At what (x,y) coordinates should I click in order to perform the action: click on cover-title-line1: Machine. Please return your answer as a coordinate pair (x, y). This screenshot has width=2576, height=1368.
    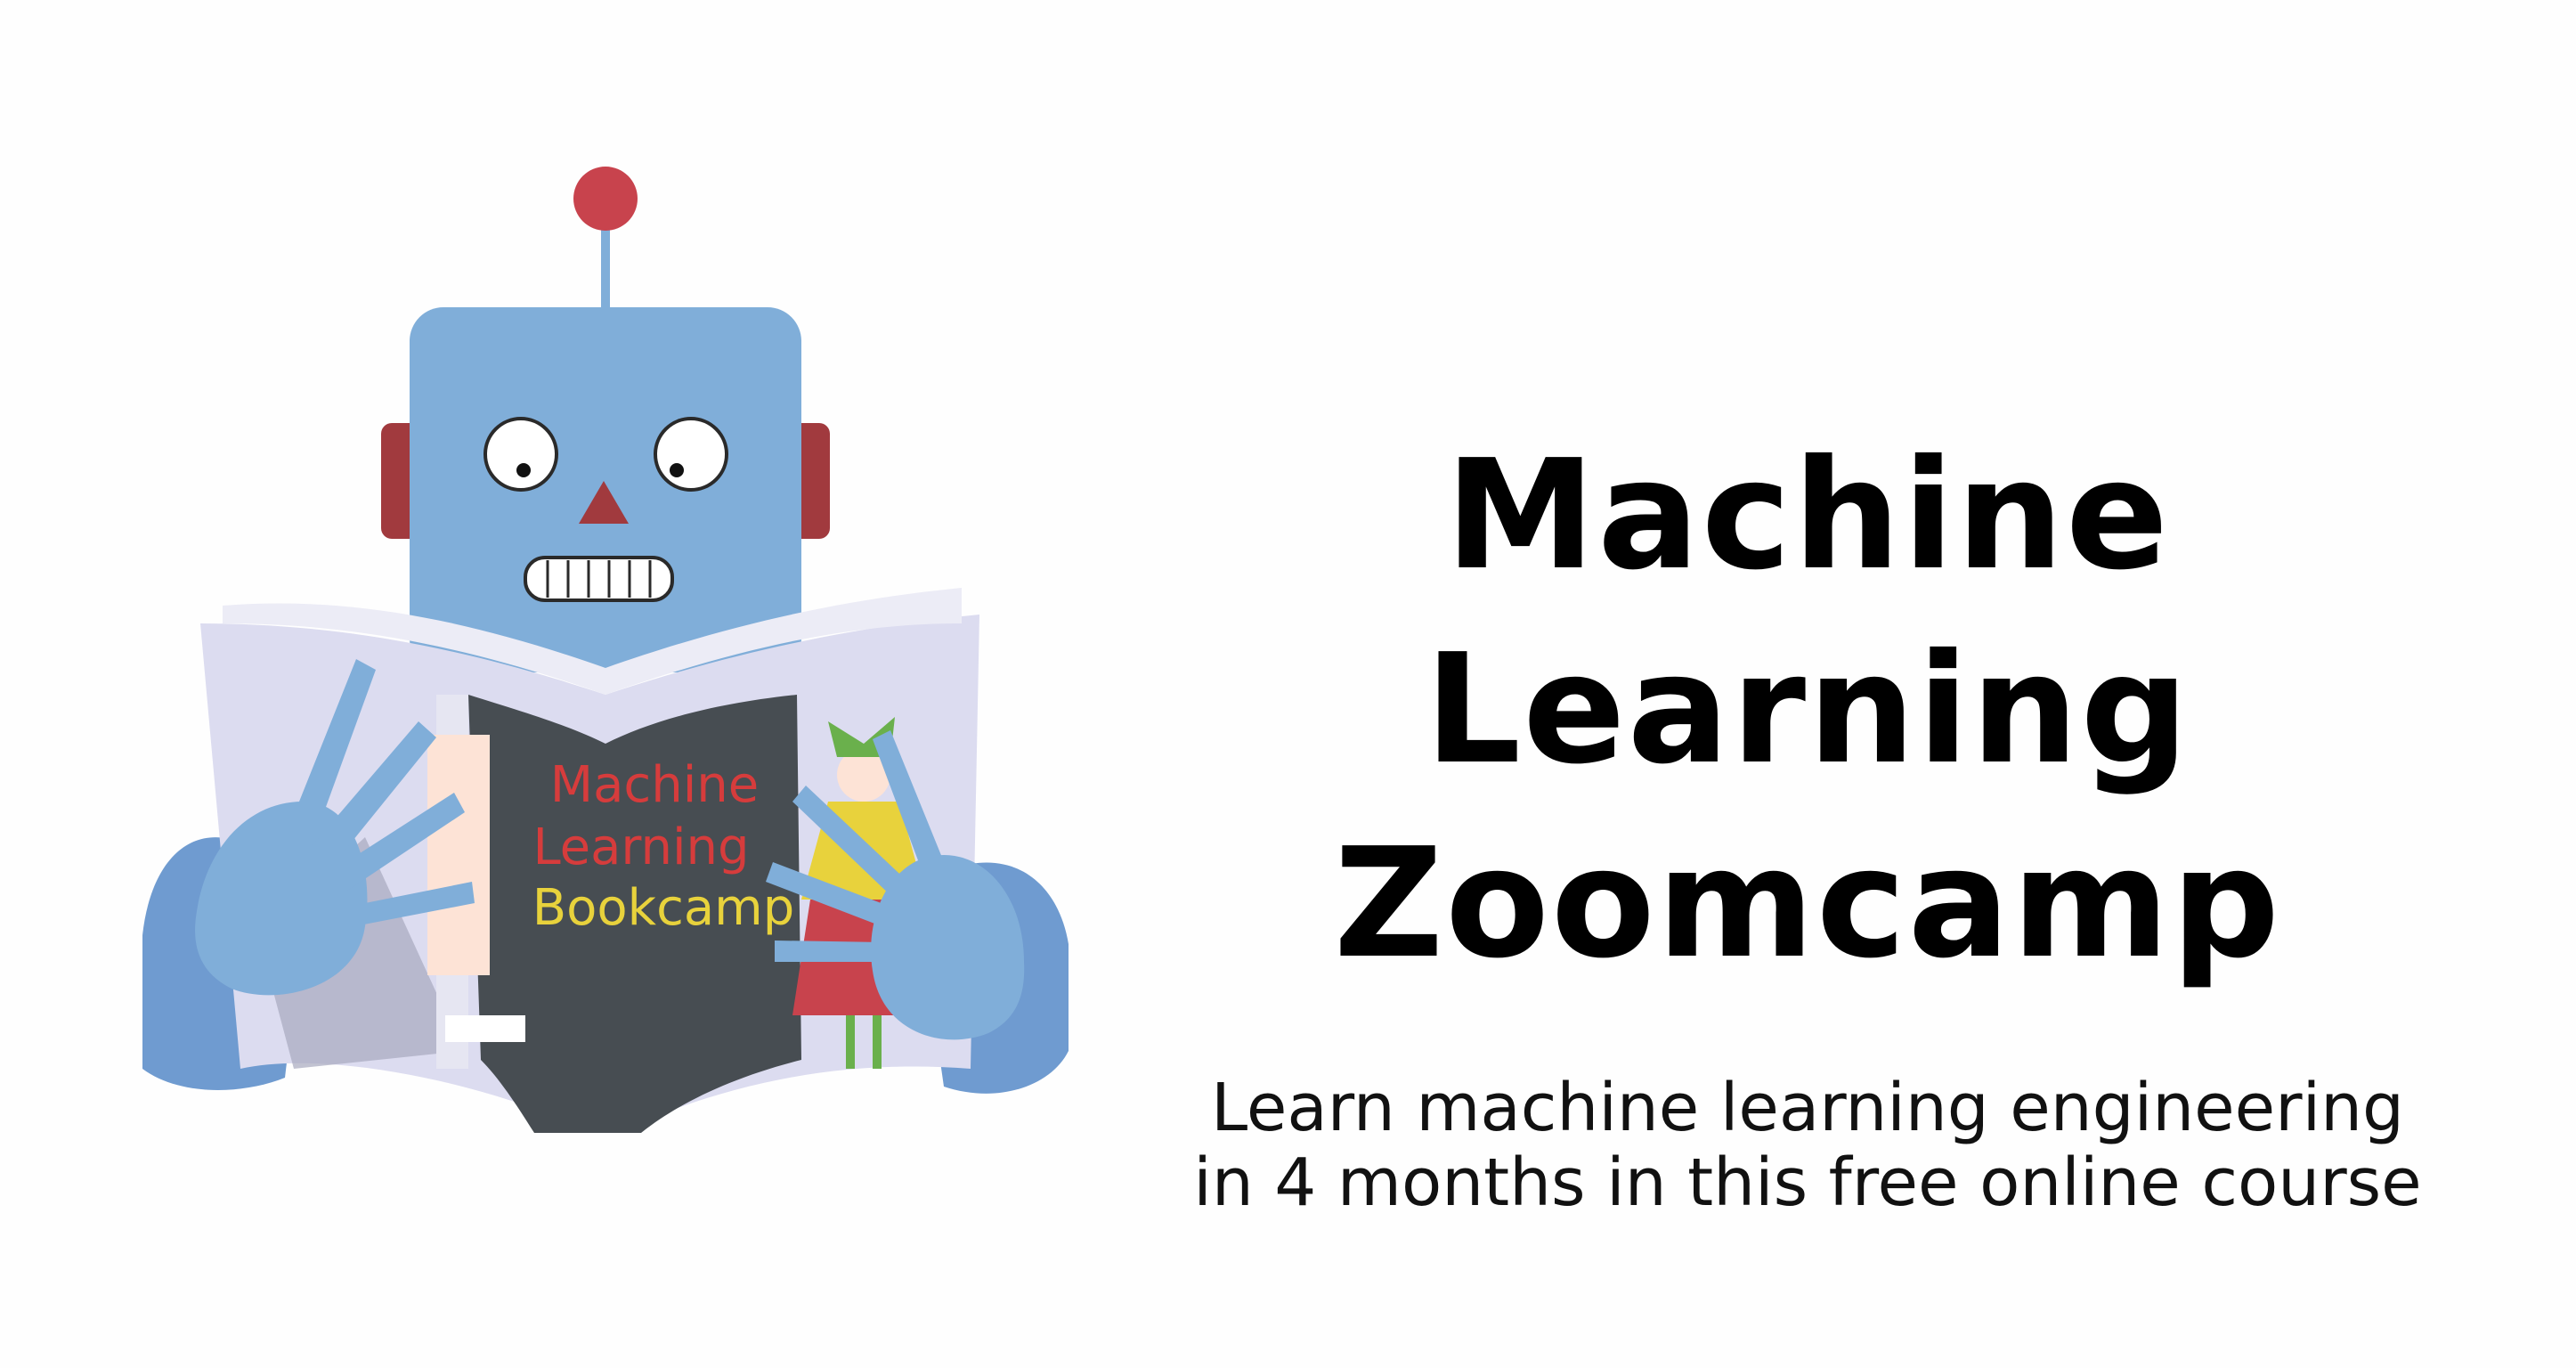
    Looking at the image, I should click on (654, 785).